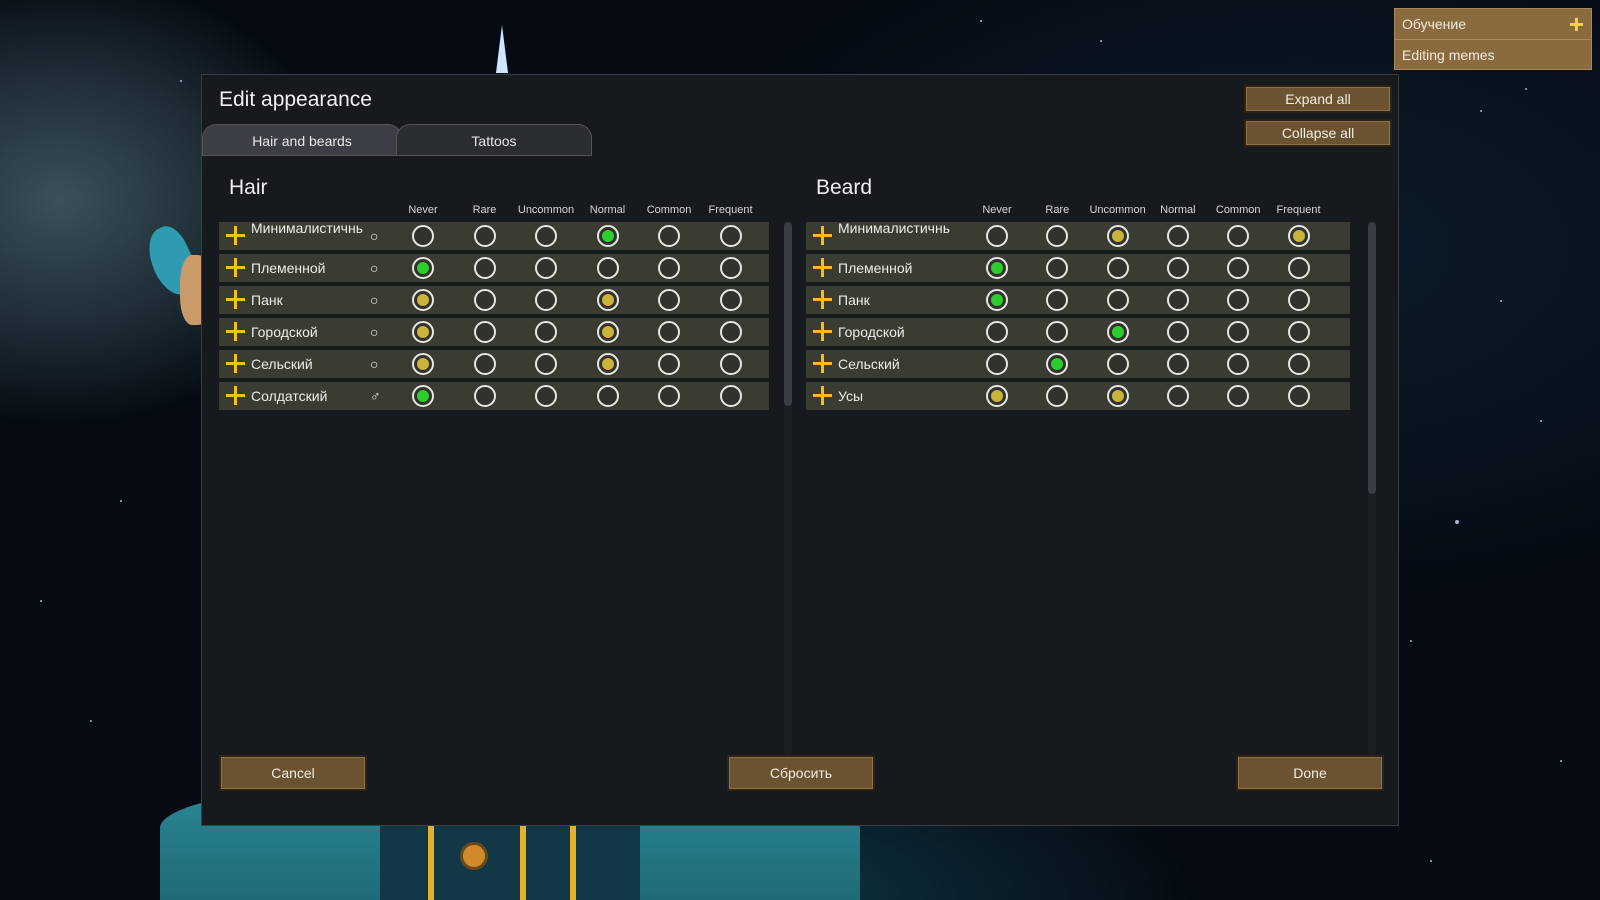 Image resolution: width=1600 pixels, height=900 pixels. I want to click on notification-tutorial: Обучение +, so click(1493, 24).